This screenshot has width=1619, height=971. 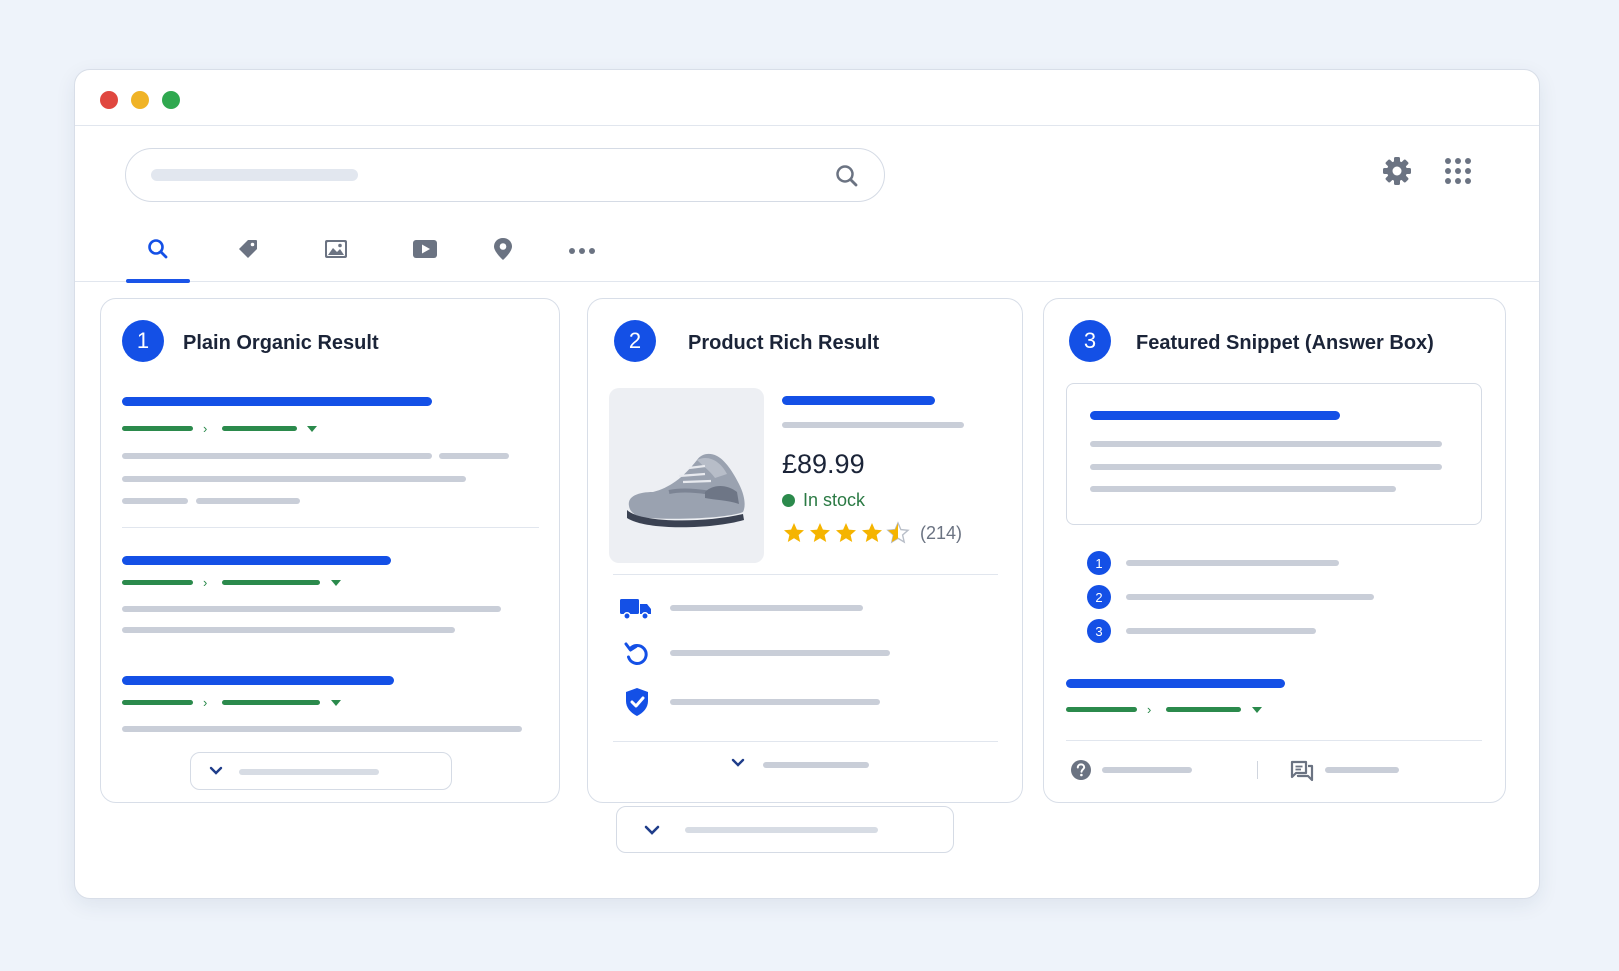 What do you see at coordinates (109, 100) in the screenshot?
I see `close-button` at bounding box center [109, 100].